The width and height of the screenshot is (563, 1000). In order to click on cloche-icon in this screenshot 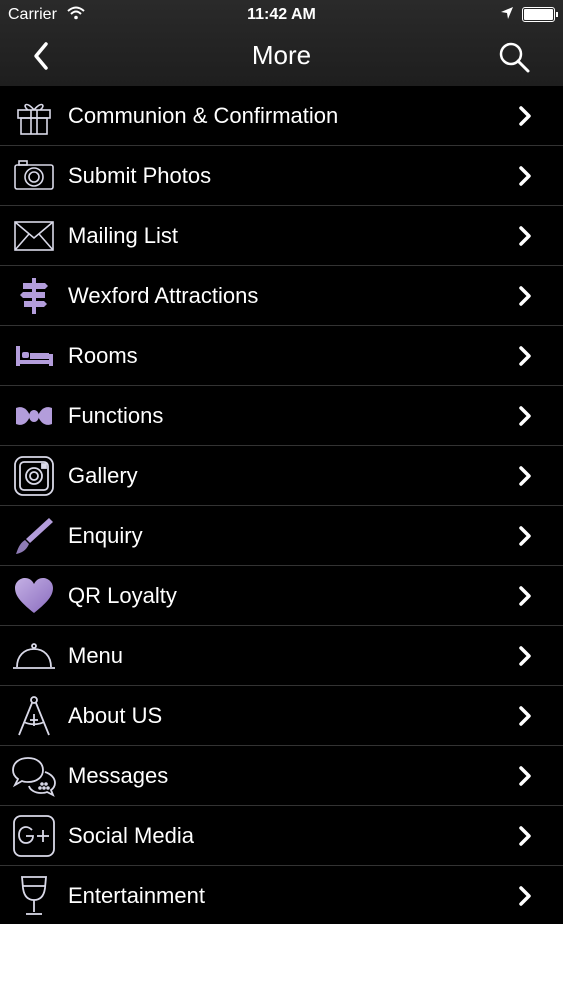, I will do `click(34, 656)`.